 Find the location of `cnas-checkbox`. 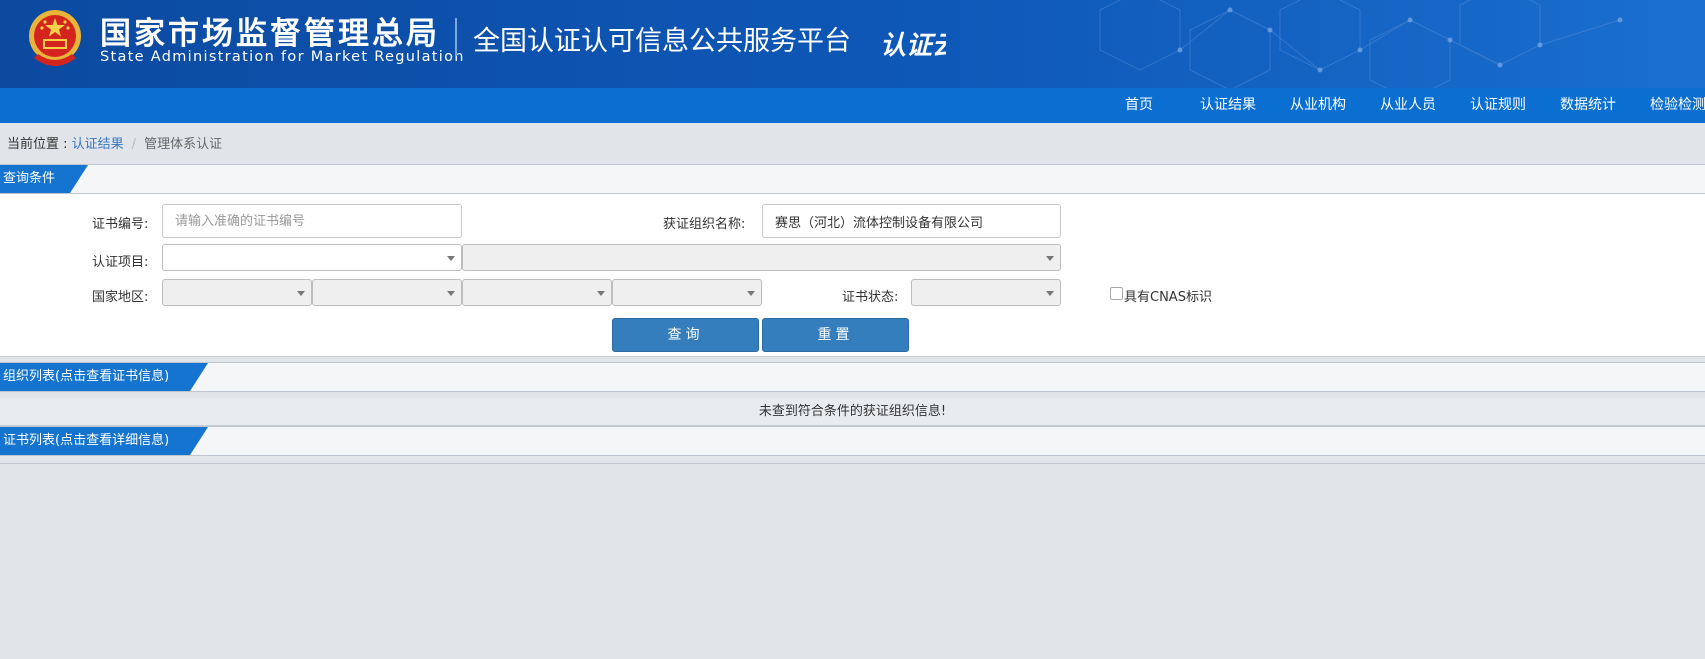

cnas-checkbox is located at coordinates (1116, 293).